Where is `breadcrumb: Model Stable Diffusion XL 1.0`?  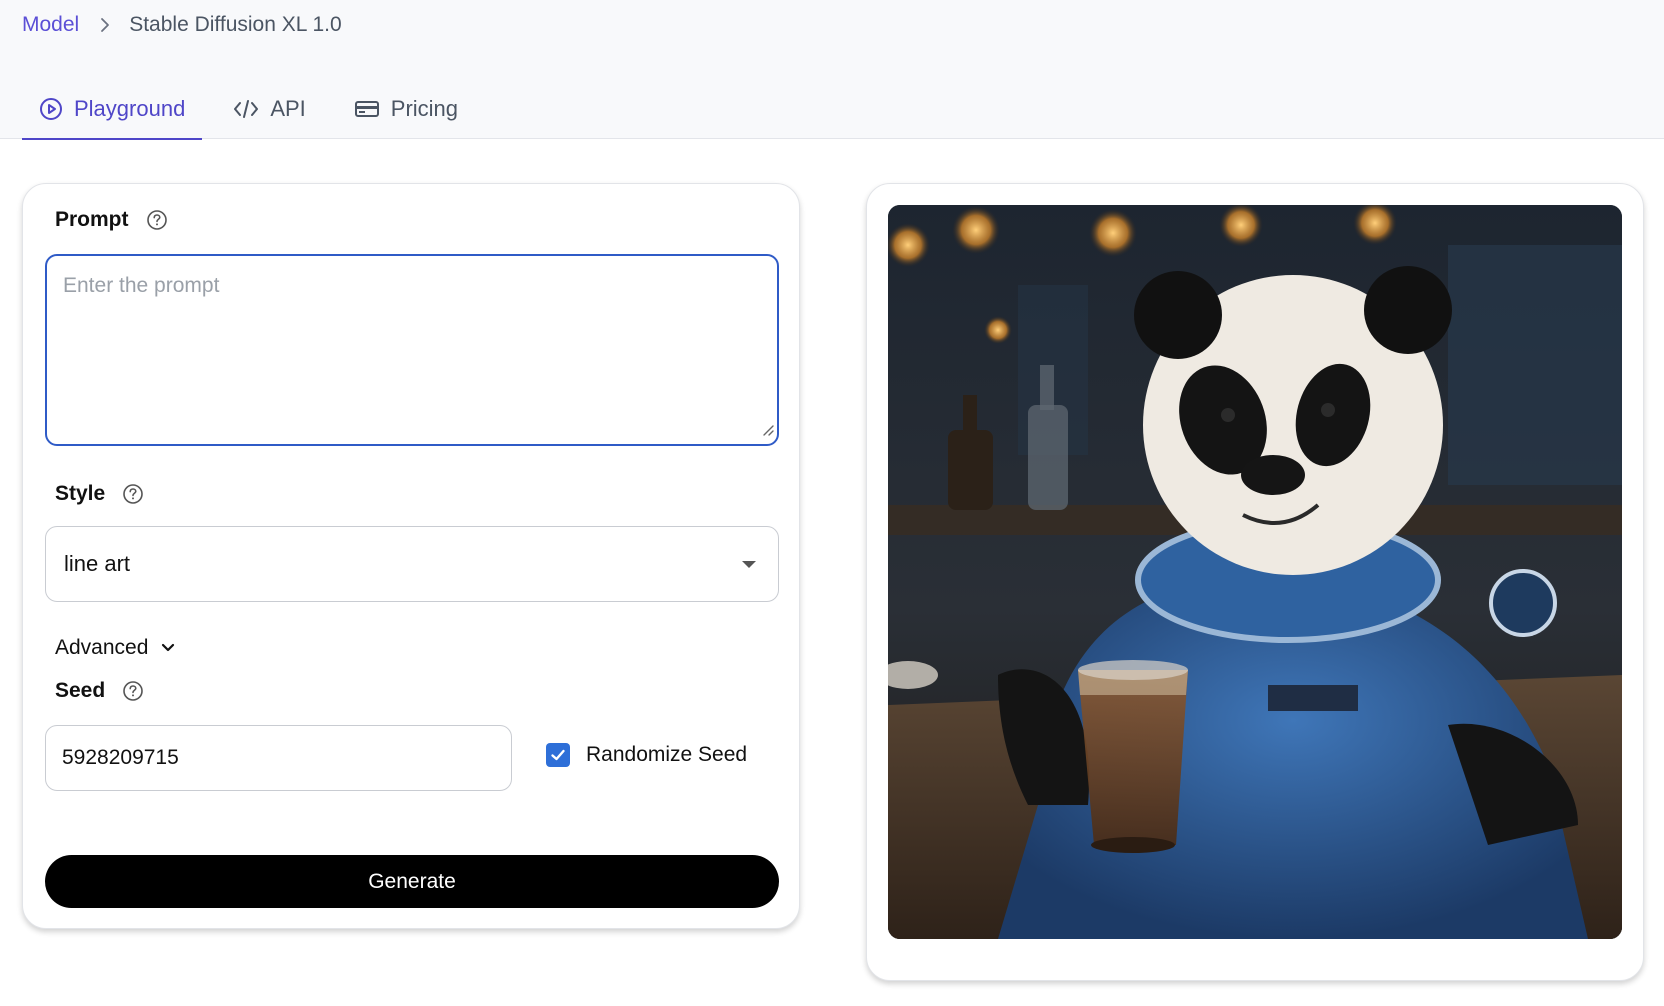 breadcrumb: Model Stable Diffusion XL 1.0 is located at coordinates (182, 25).